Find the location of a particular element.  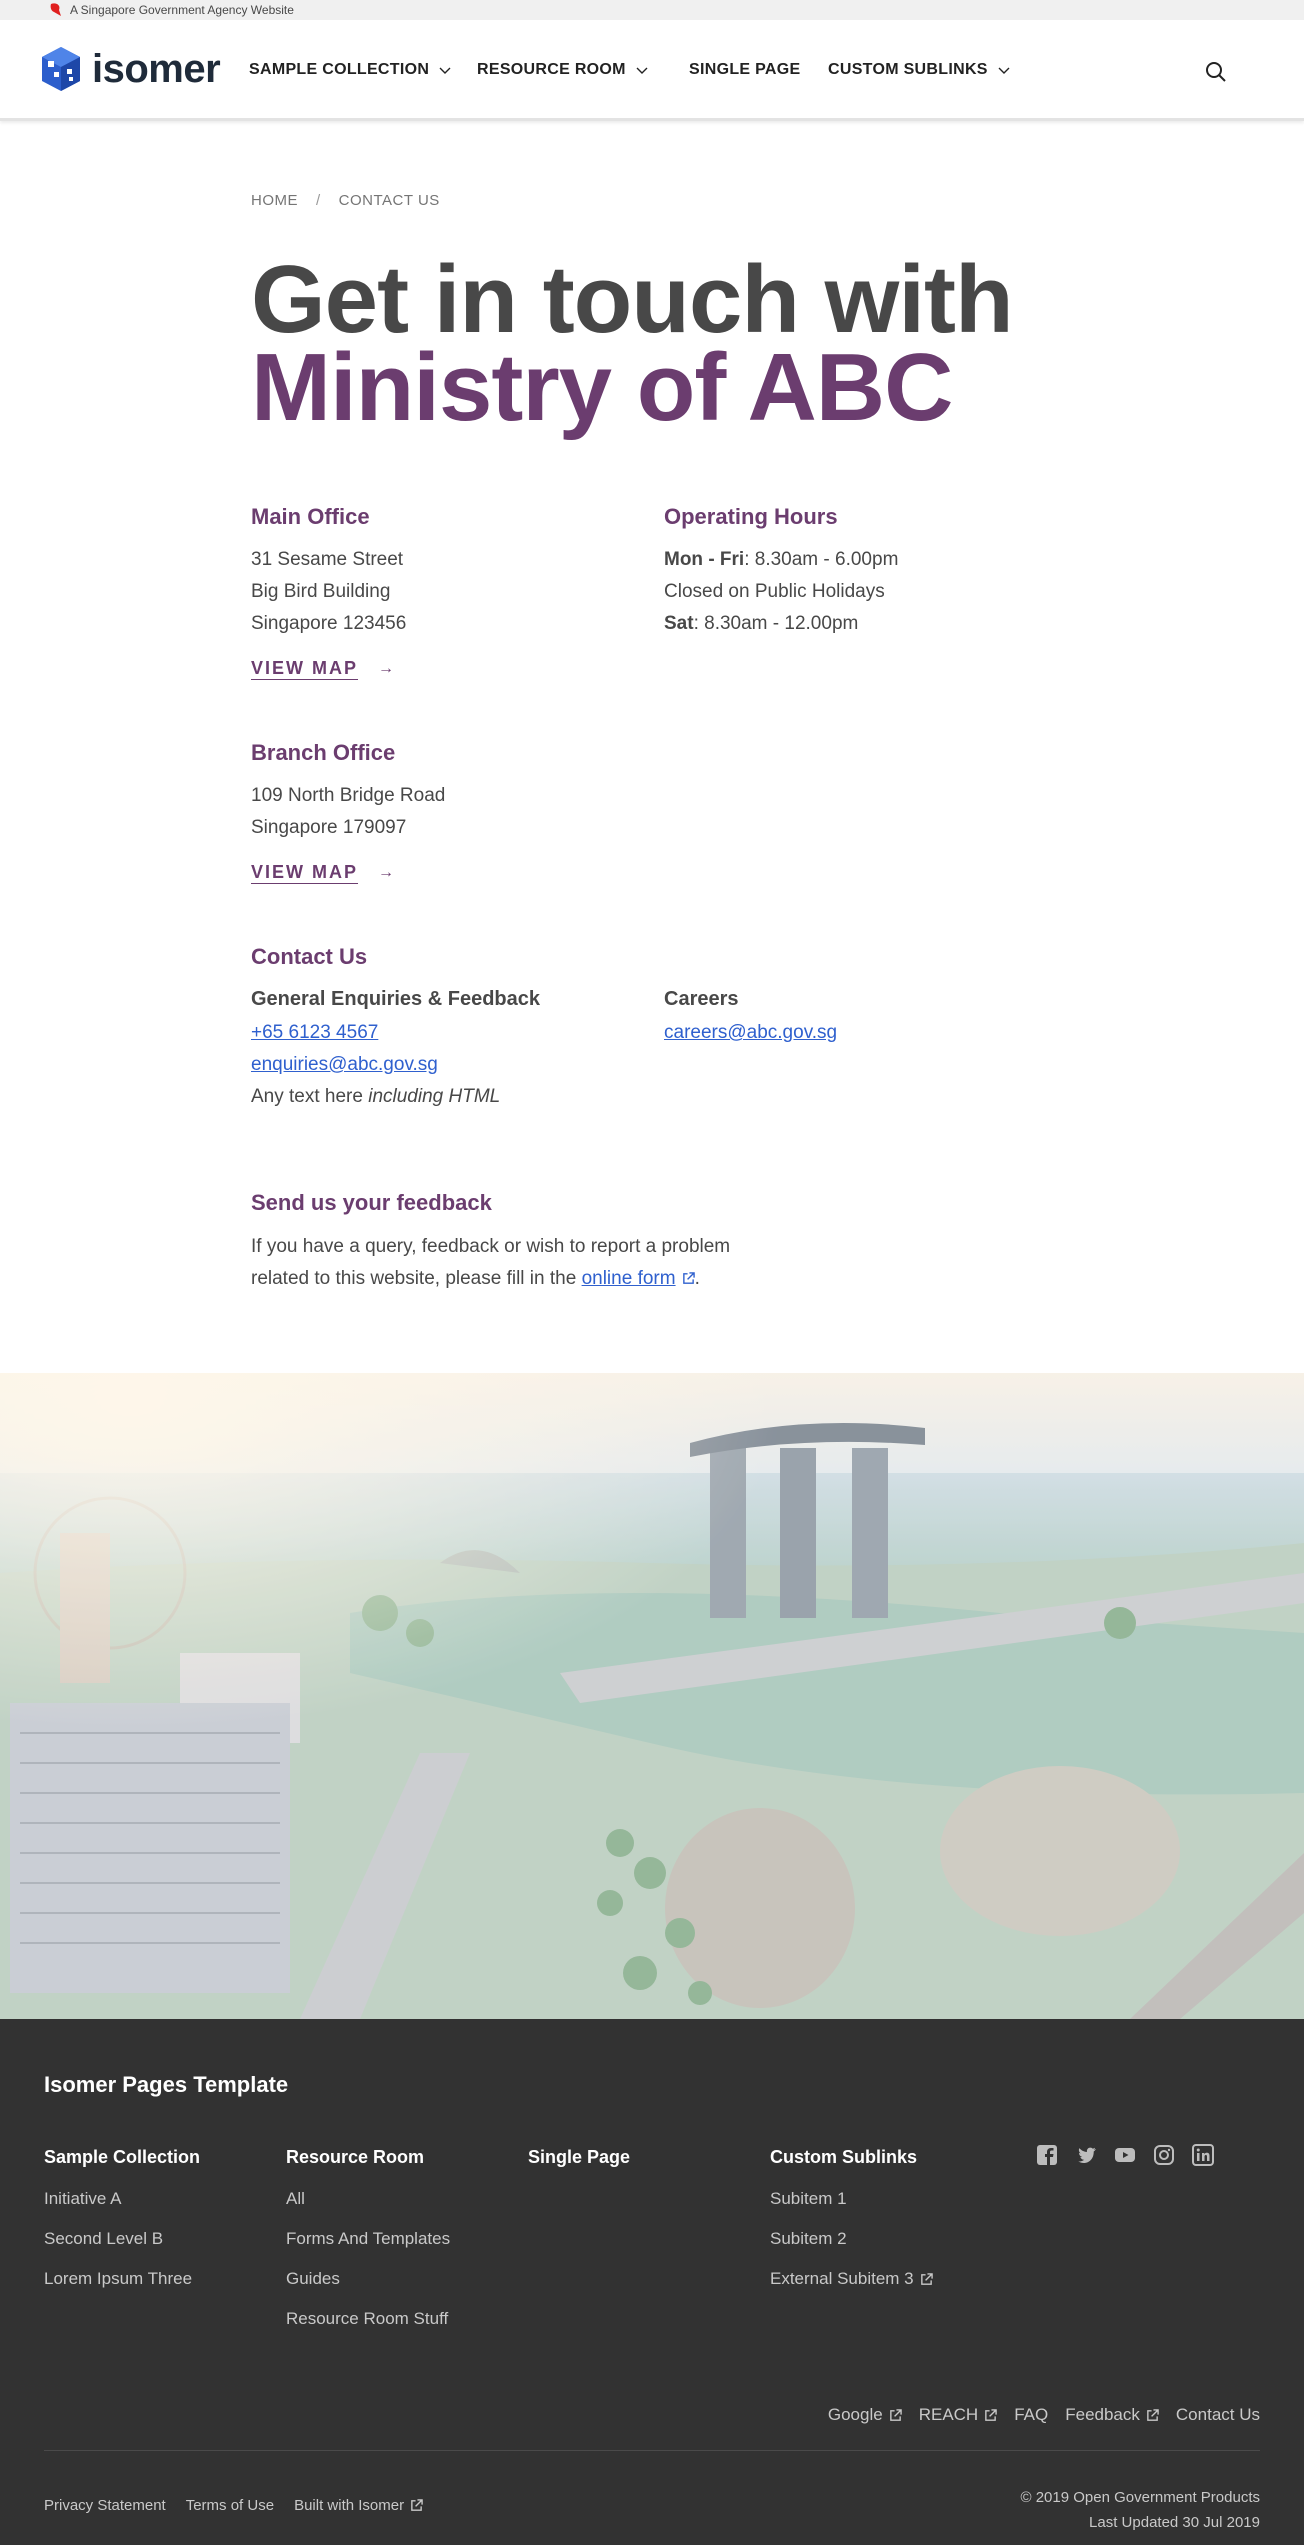

main-office-address-line: Singapore 123456 is located at coordinates (329, 623).